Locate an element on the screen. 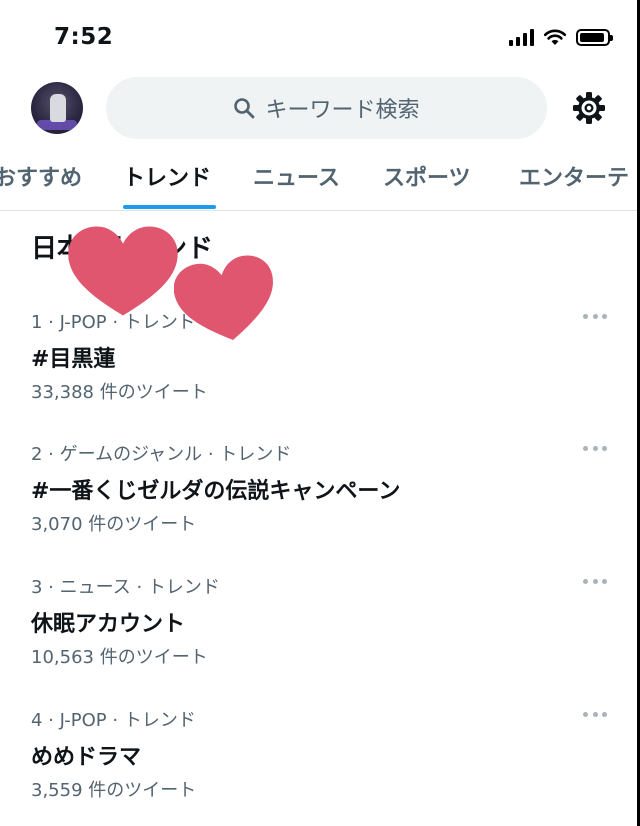 This screenshot has height=826, width=640. tab-entertainment: エンターテ is located at coordinates (574, 176).